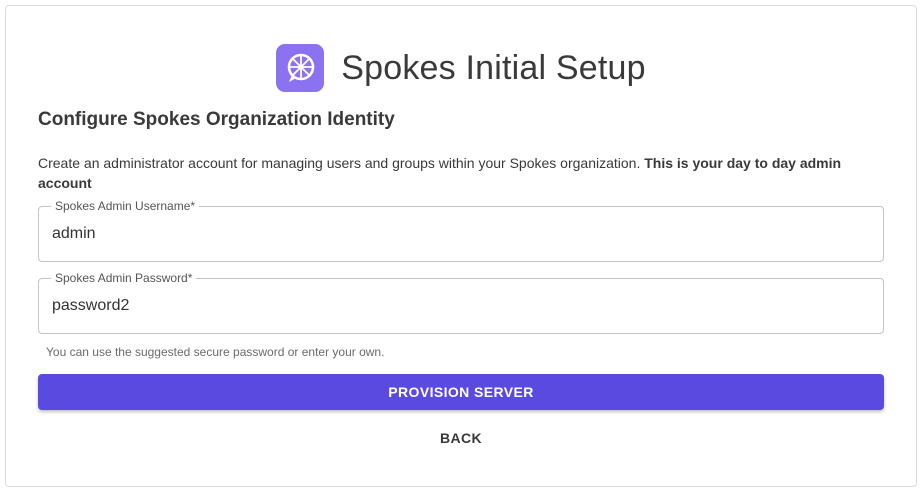 This screenshot has width=920, height=490. I want to click on provision-server-button: PROVISION SERVER, so click(461, 392).